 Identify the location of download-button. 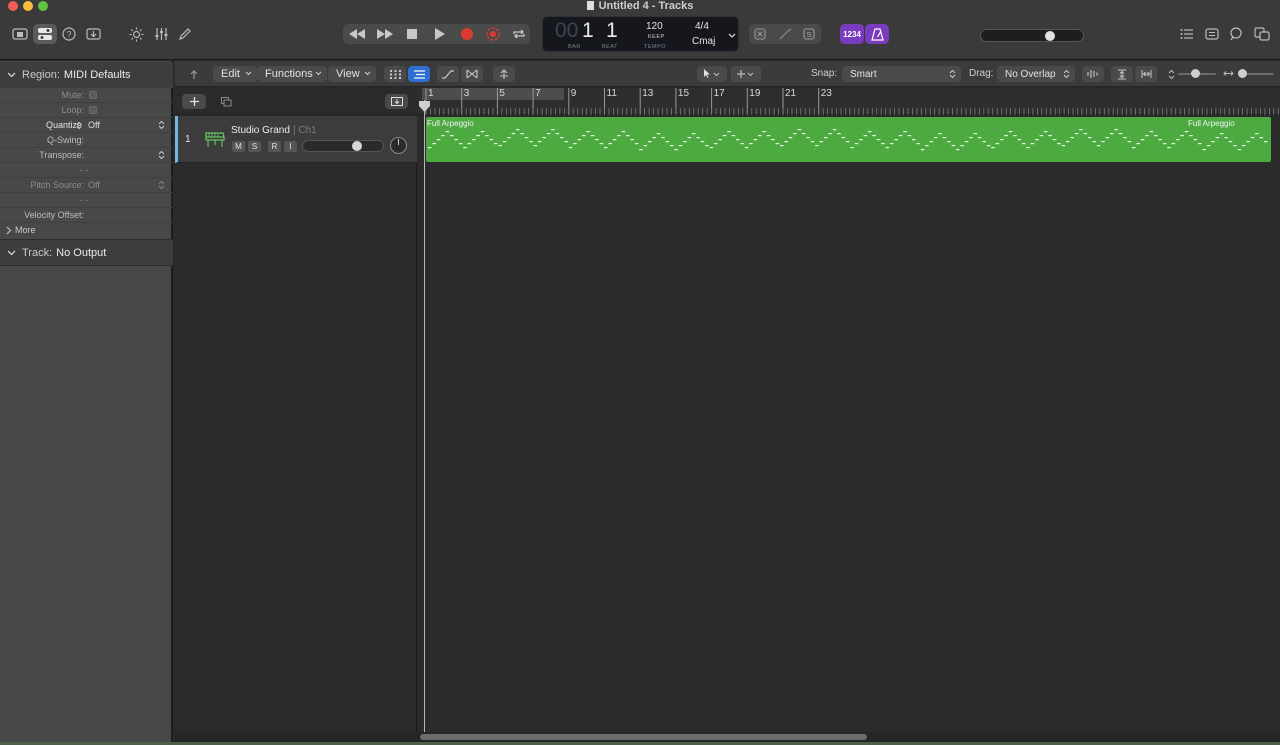
(93, 34).